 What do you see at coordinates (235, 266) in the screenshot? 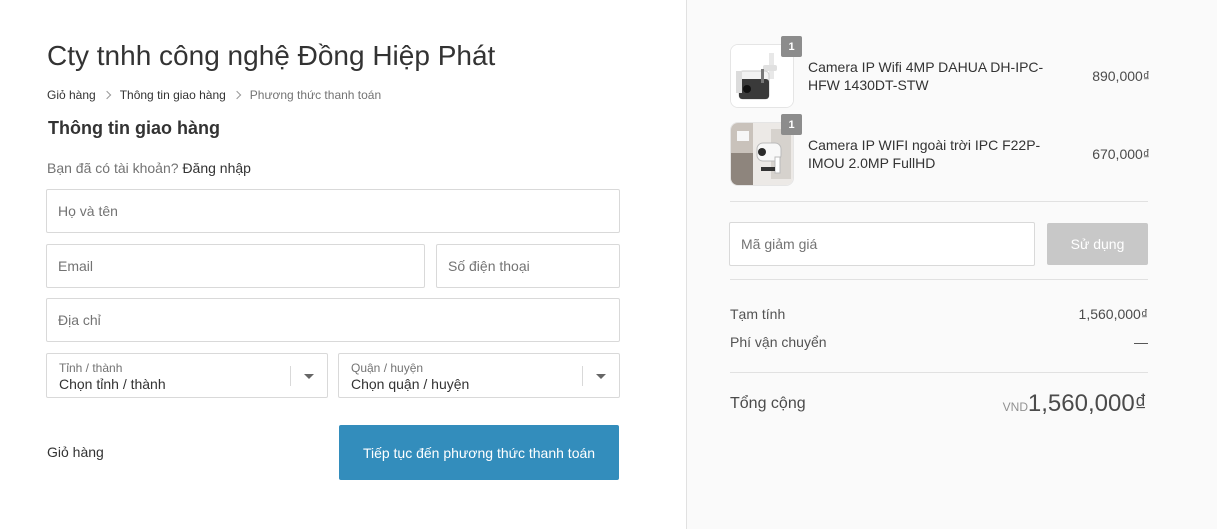
I see `email-field: Email` at bounding box center [235, 266].